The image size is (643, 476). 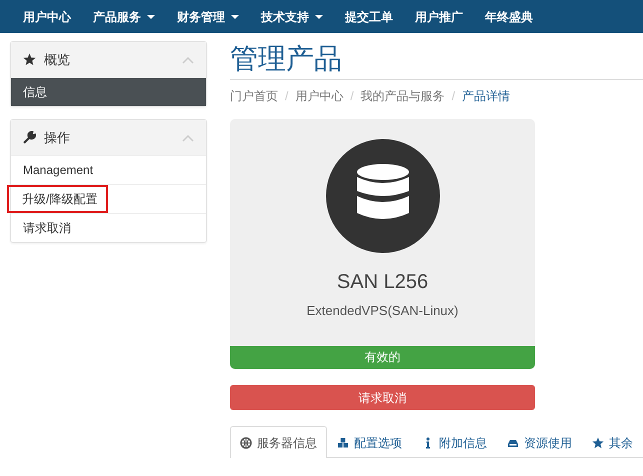 I want to click on tab: 其余, so click(x=612, y=442).